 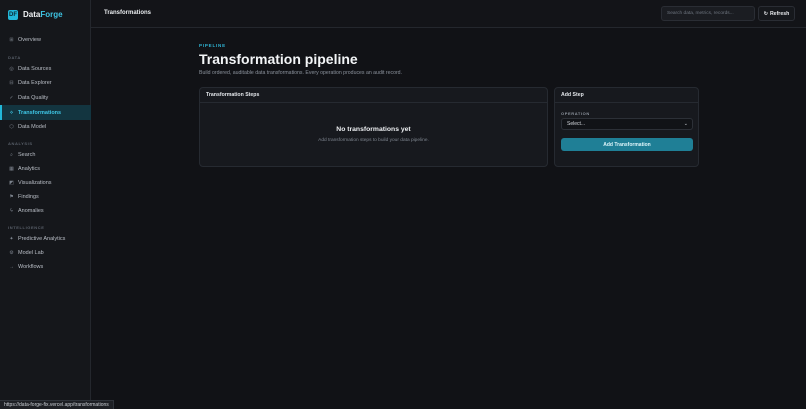 What do you see at coordinates (40, 112) in the screenshot?
I see `sidebar-item-label: Transformations` at bounding box center [40, 112].